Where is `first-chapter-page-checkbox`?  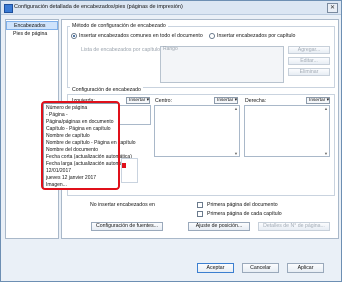 first-chapter-page-checkbox is located at coordinates (200, 214).